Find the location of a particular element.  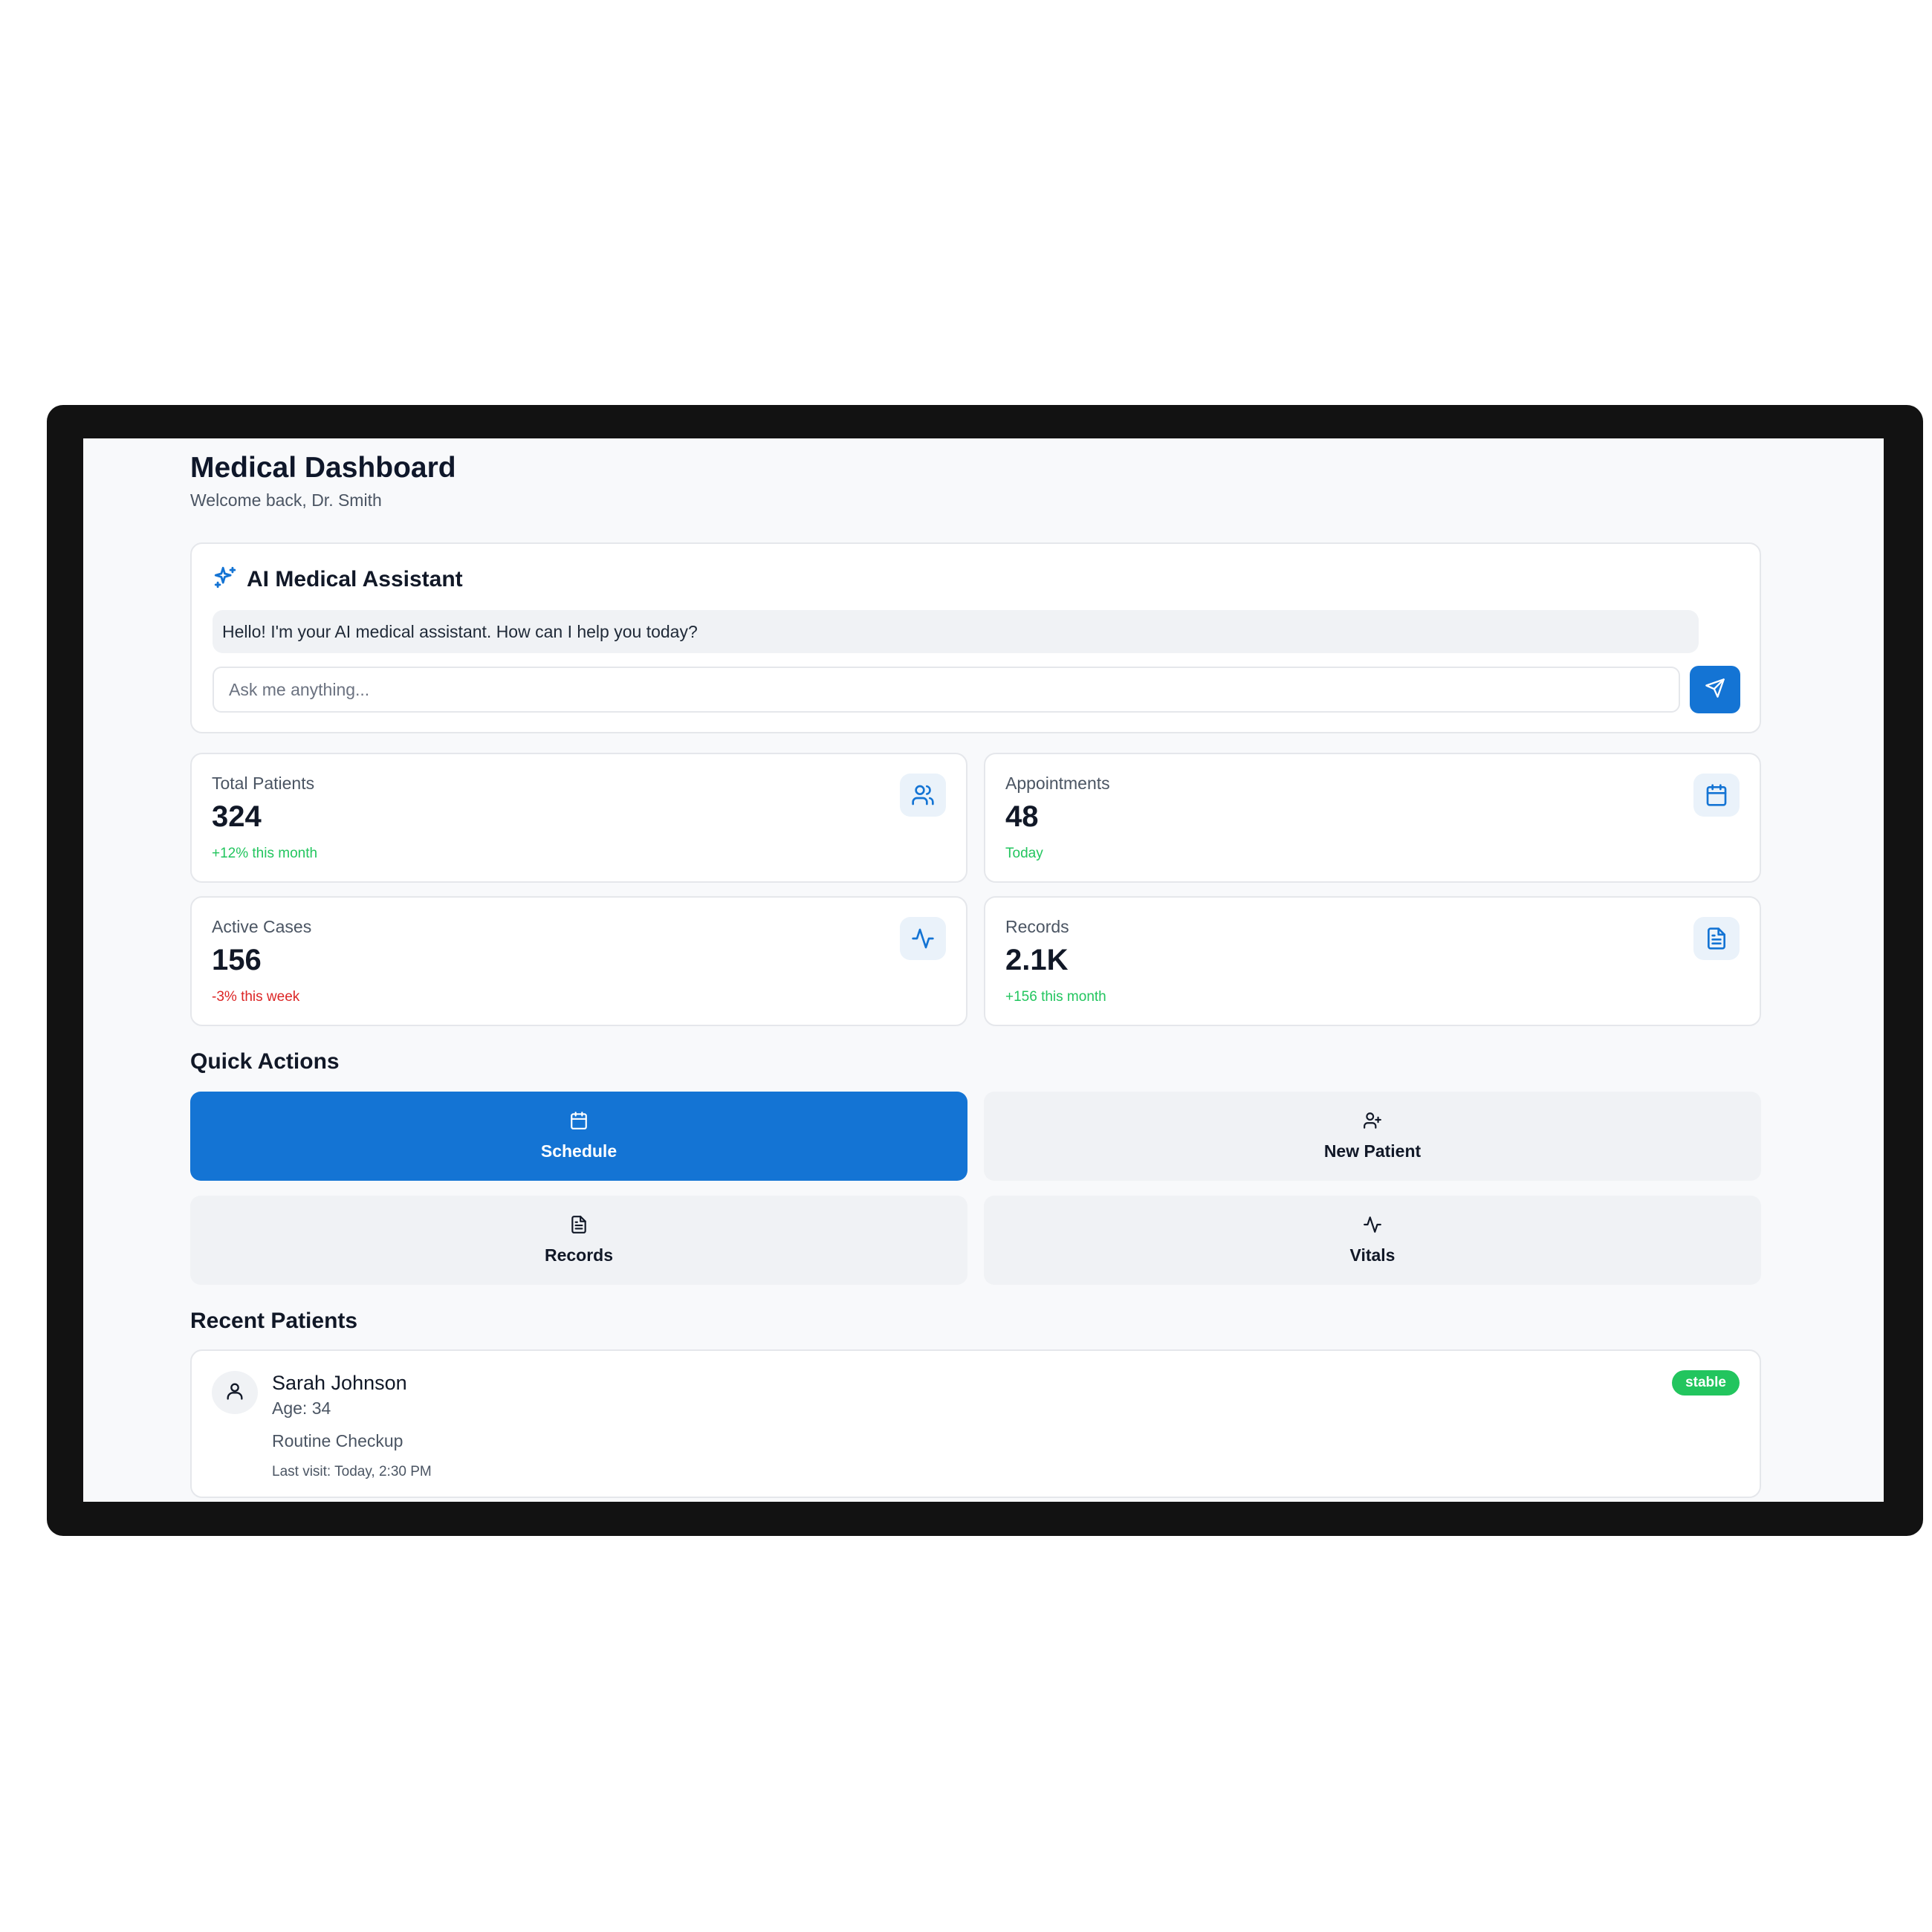

vitals-button: Vitals is located at coordinates (1372, 1240).